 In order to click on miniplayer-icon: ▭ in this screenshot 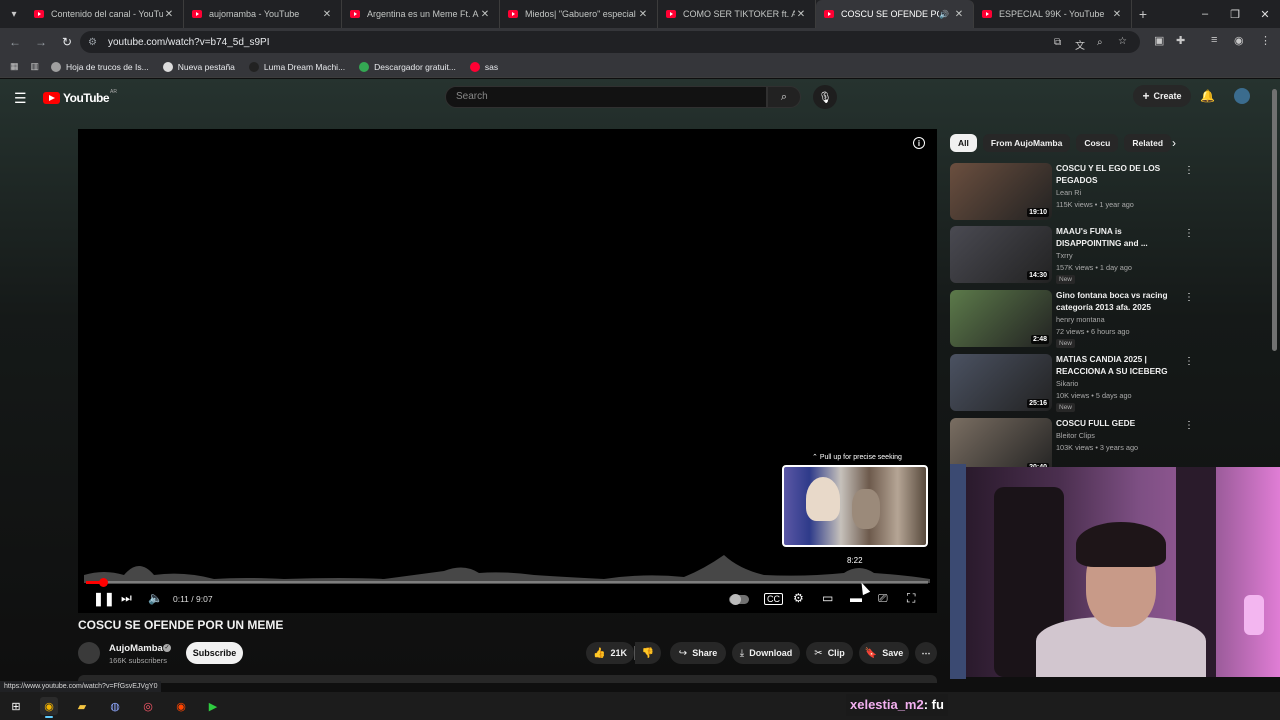, I will do `click(827, 598)`.